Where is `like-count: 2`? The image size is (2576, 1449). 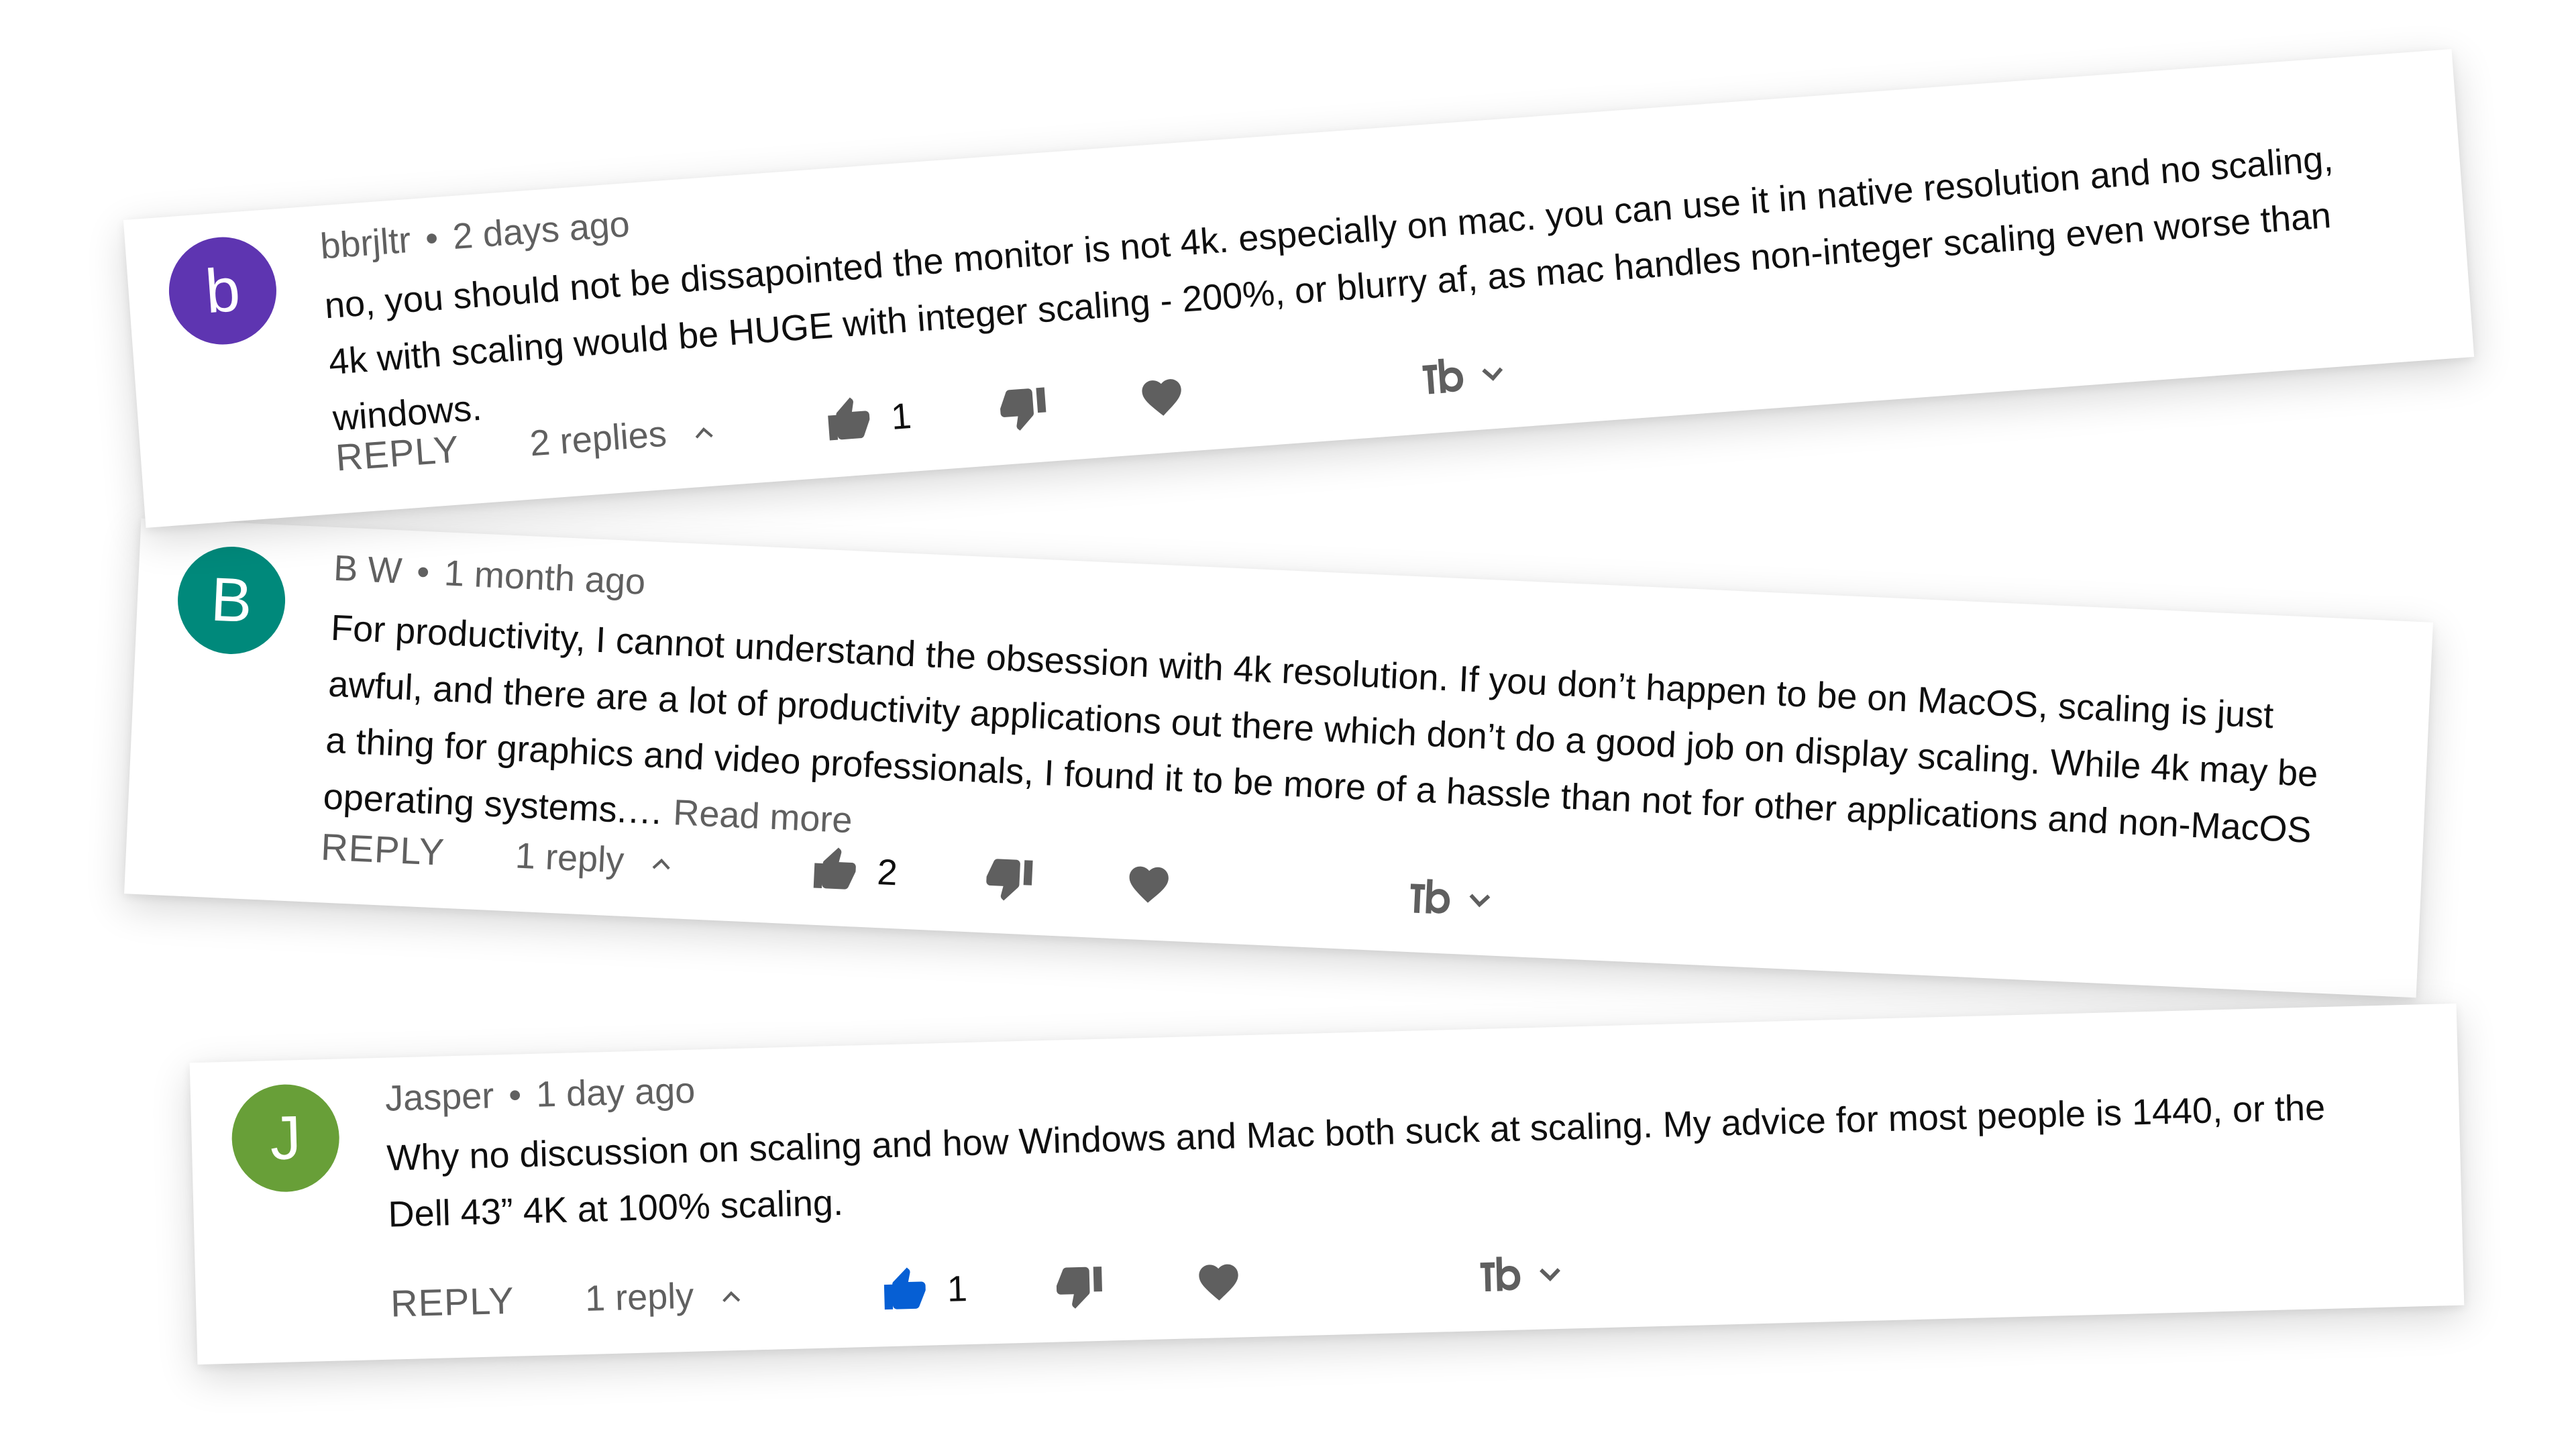 like-count: 2 is located at coordinates (887, 873).